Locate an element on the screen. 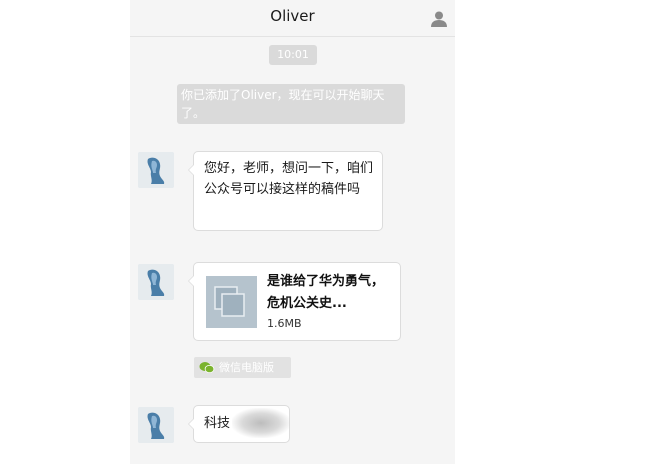 The width and height of the screenshot is (664, 464). message-bubble: 科技 is located at coordinates (239, 424).